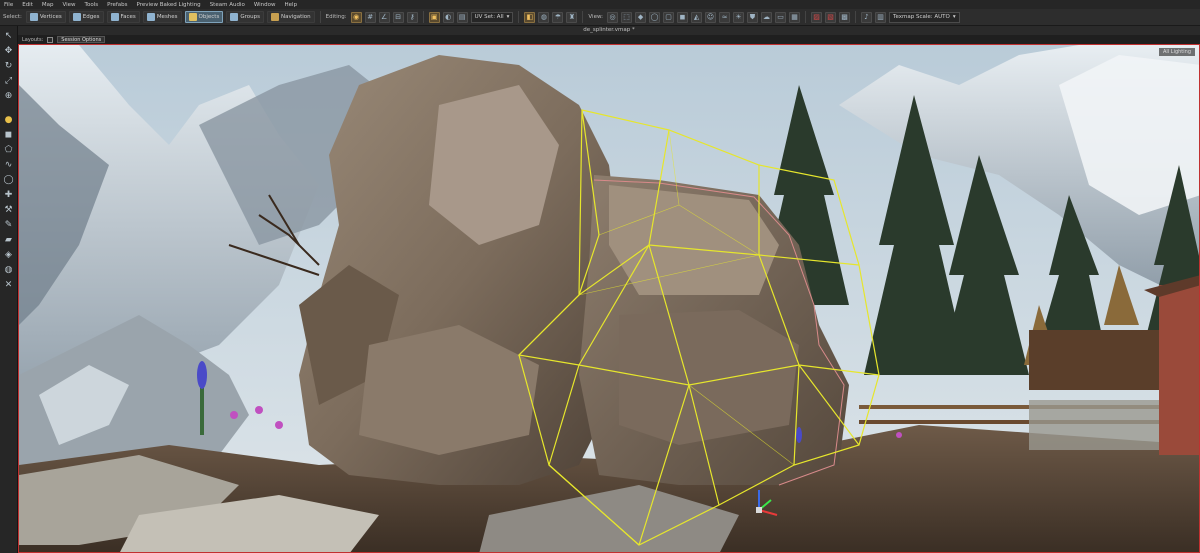 The image size is (1200, 553). I want to click on menu-item-tools: Tools, so click(92, 5).